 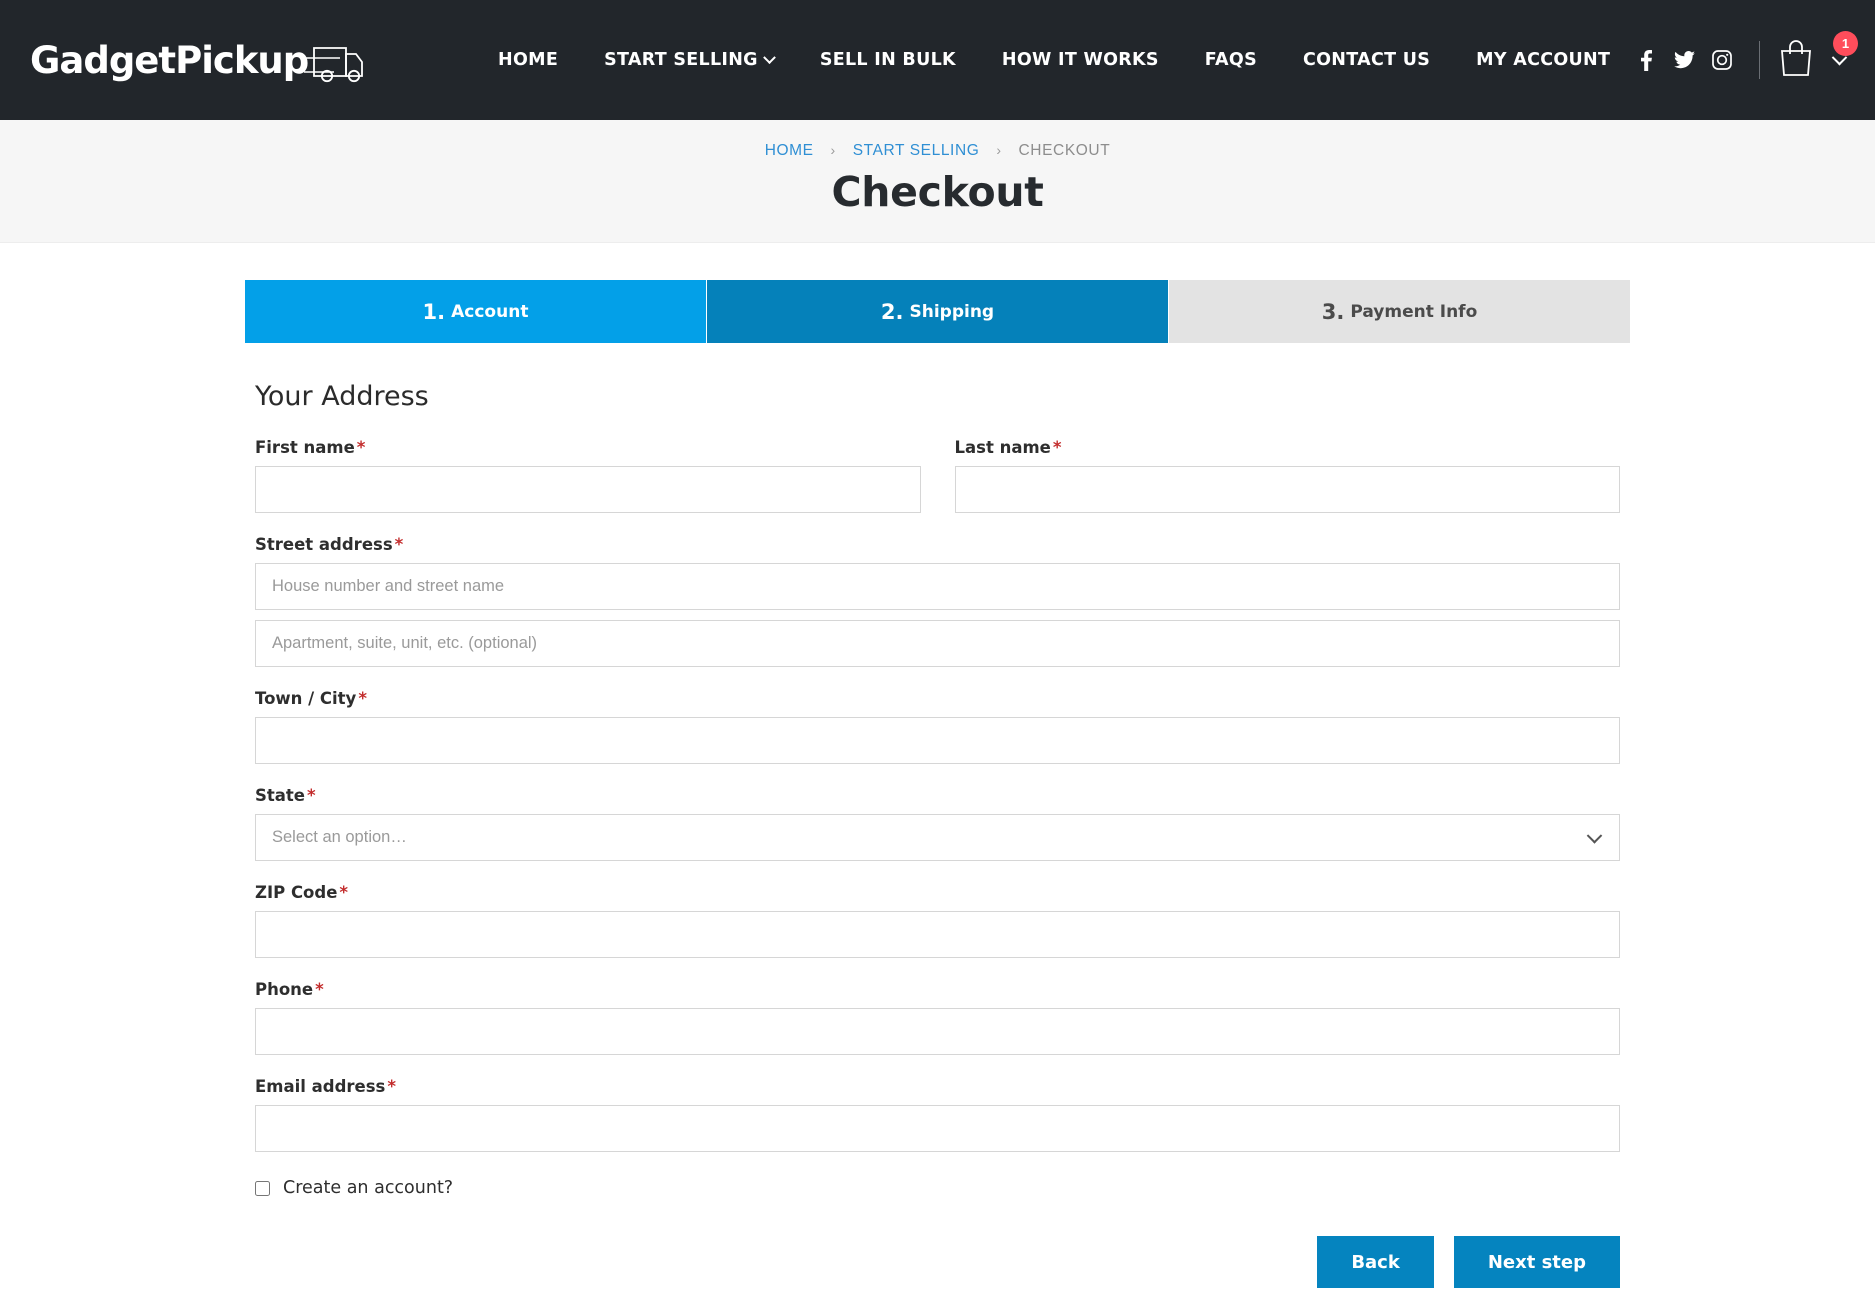 I want to click on nav-label: HOME, so click(x=528, y=60).